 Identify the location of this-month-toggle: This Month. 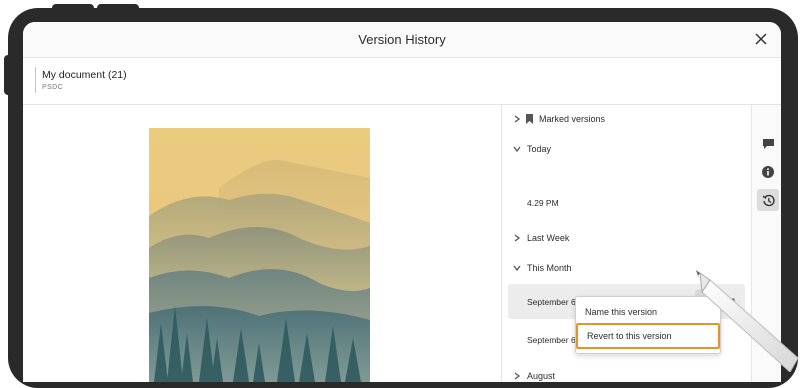
(626, 268).